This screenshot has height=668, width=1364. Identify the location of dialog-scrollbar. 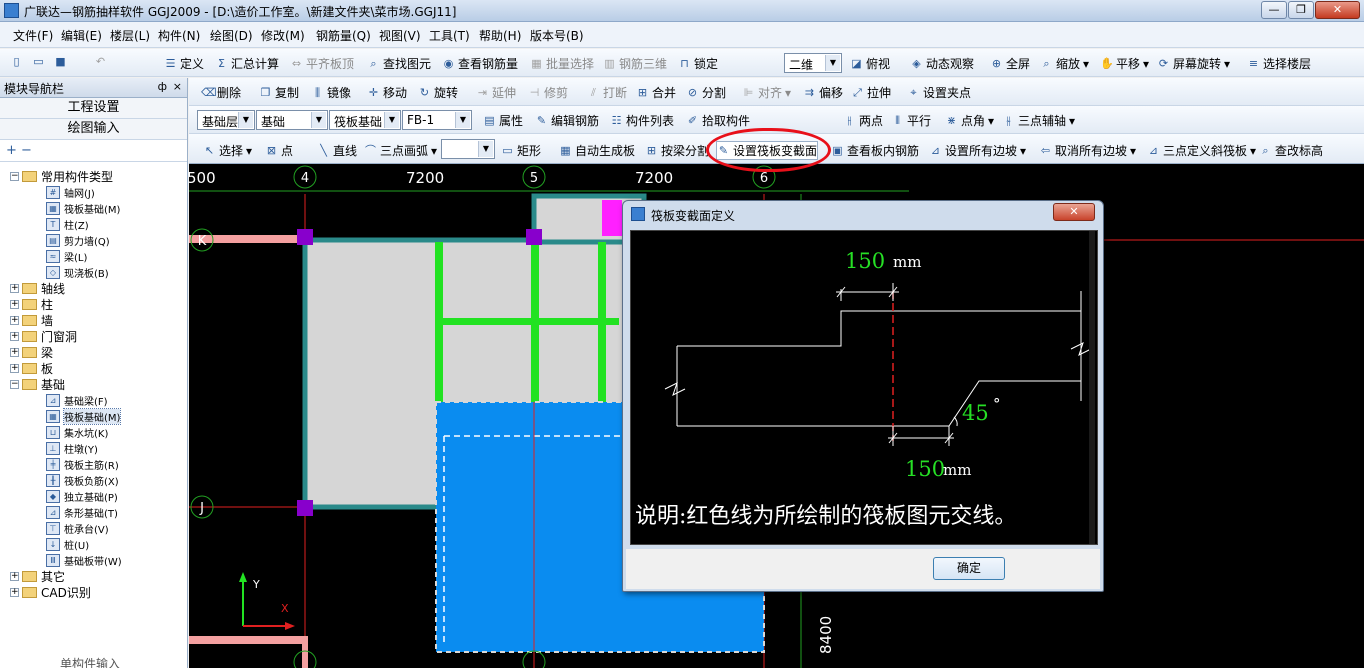
(1092, 387).